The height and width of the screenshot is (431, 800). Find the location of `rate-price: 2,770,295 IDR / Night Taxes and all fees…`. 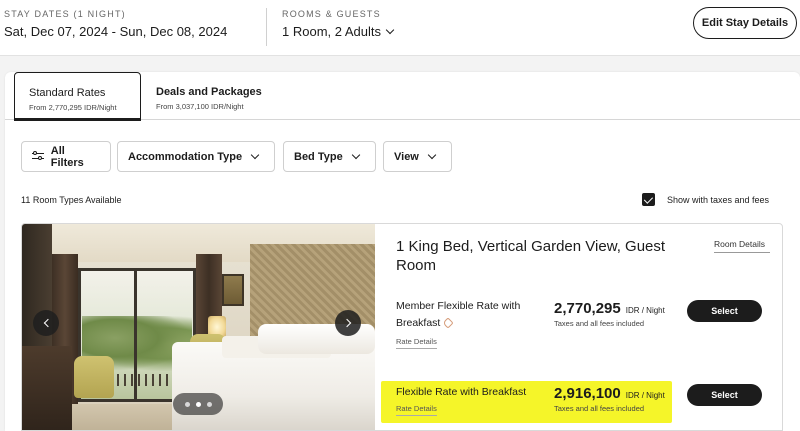

rate-price: 2,770,295 IDR / Night Taxes and all fees… is located at coordinates (609, 314).